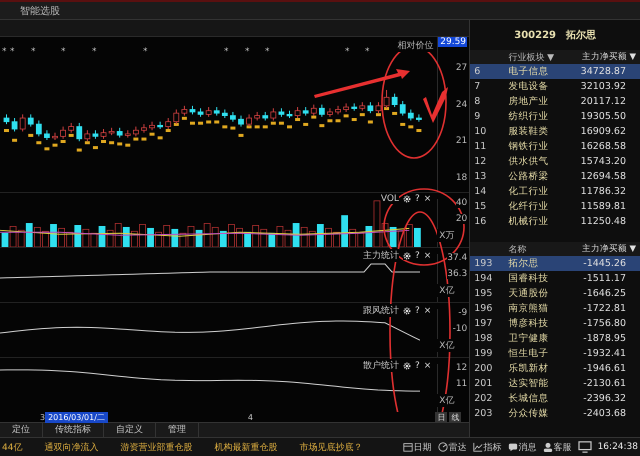  Describe the element at coordinates (536, 249) in the screenshot. I see `column-header: 名称` at that location.